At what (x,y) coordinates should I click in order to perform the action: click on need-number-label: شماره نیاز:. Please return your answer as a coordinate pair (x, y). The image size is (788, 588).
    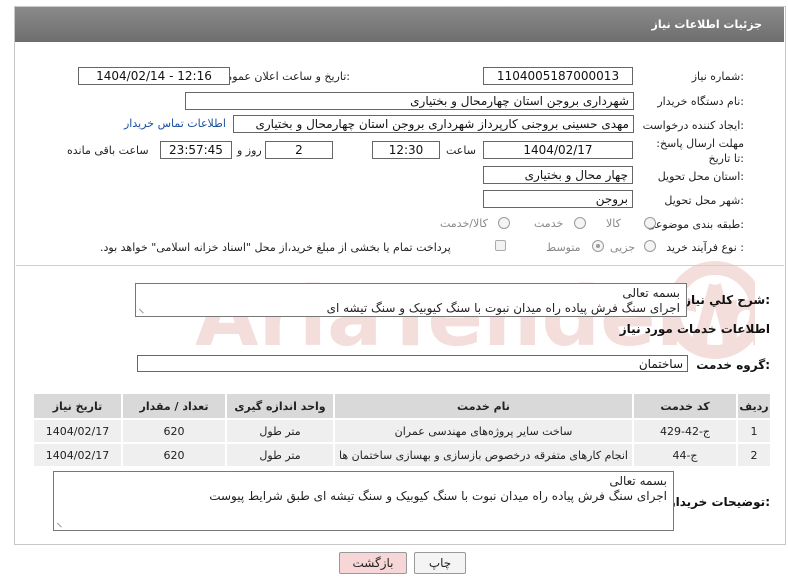
    Looking at the image, I should click on (717, 76).